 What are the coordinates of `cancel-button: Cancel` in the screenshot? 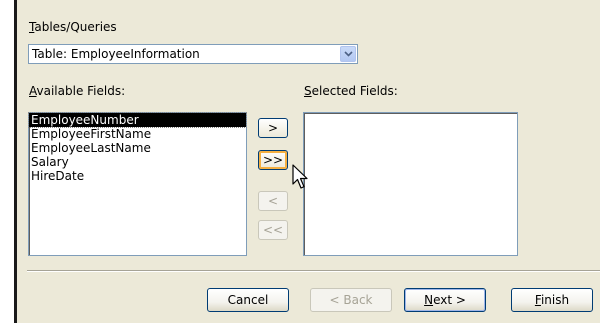 It's located at (248, 300).